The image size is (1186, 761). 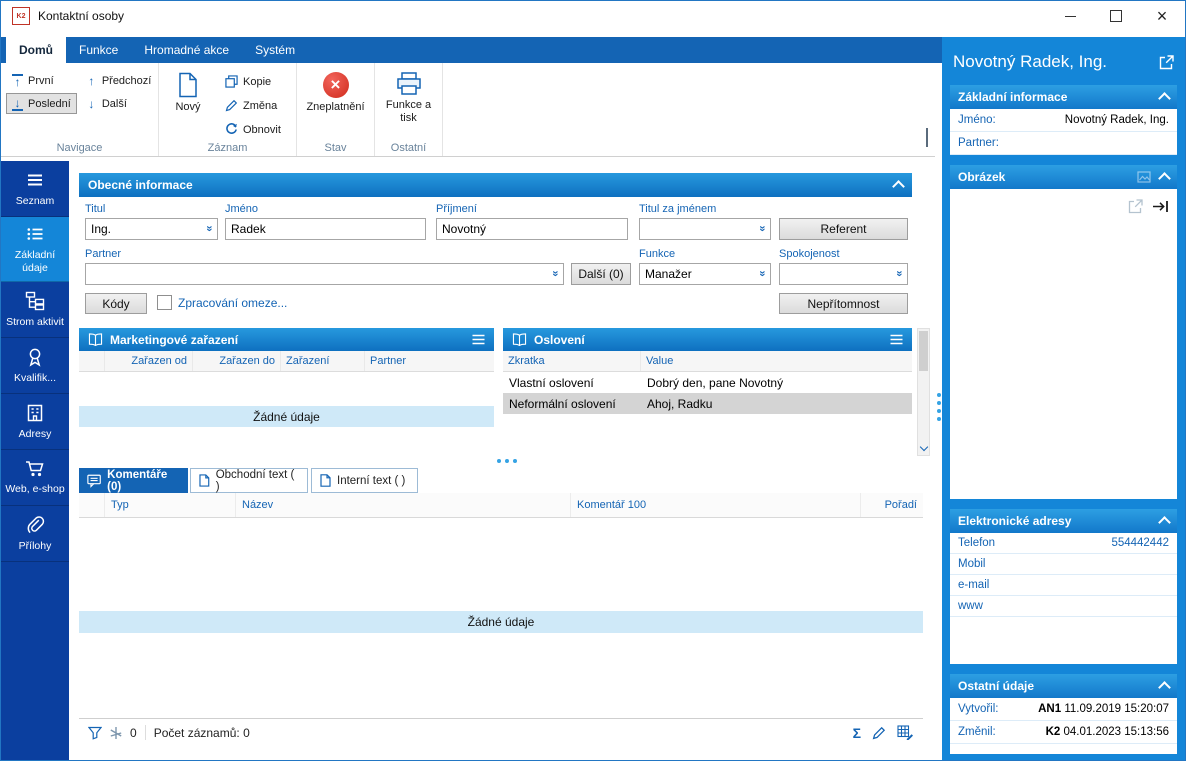 What do you see at coordinates (1063, 177) in the screenshot?
I see `section-header-obrazek: Obrázek` at bounding box center [1063, 177].